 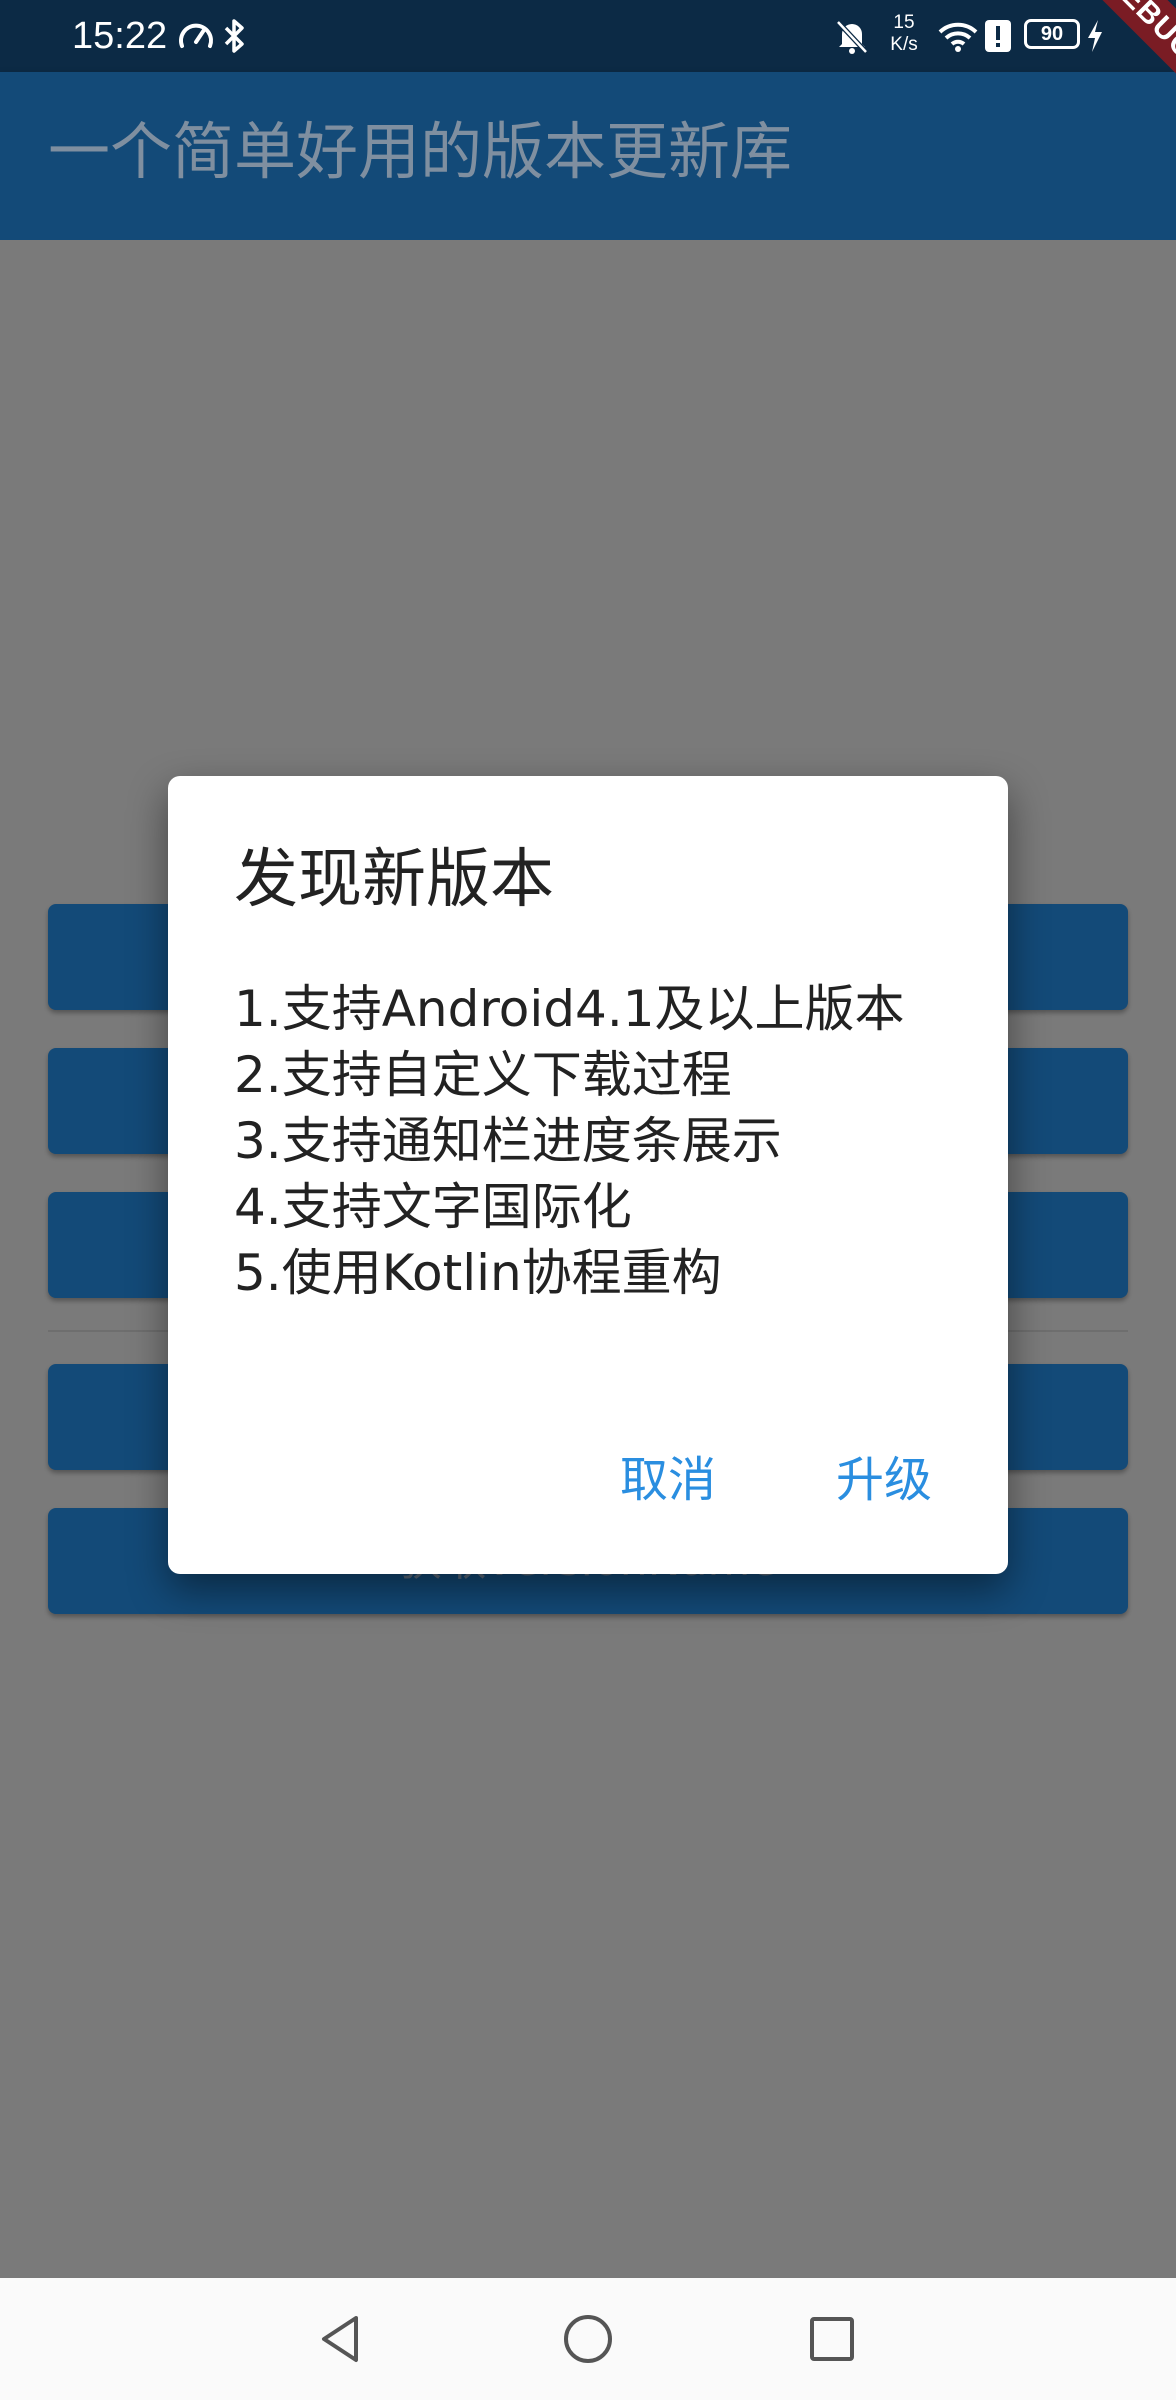 What do you see at coordinates (483, 1075) in the screenshot?
I see `changelog-line: 2.支持自定义下载过程` at bounding box center [483, 1075].